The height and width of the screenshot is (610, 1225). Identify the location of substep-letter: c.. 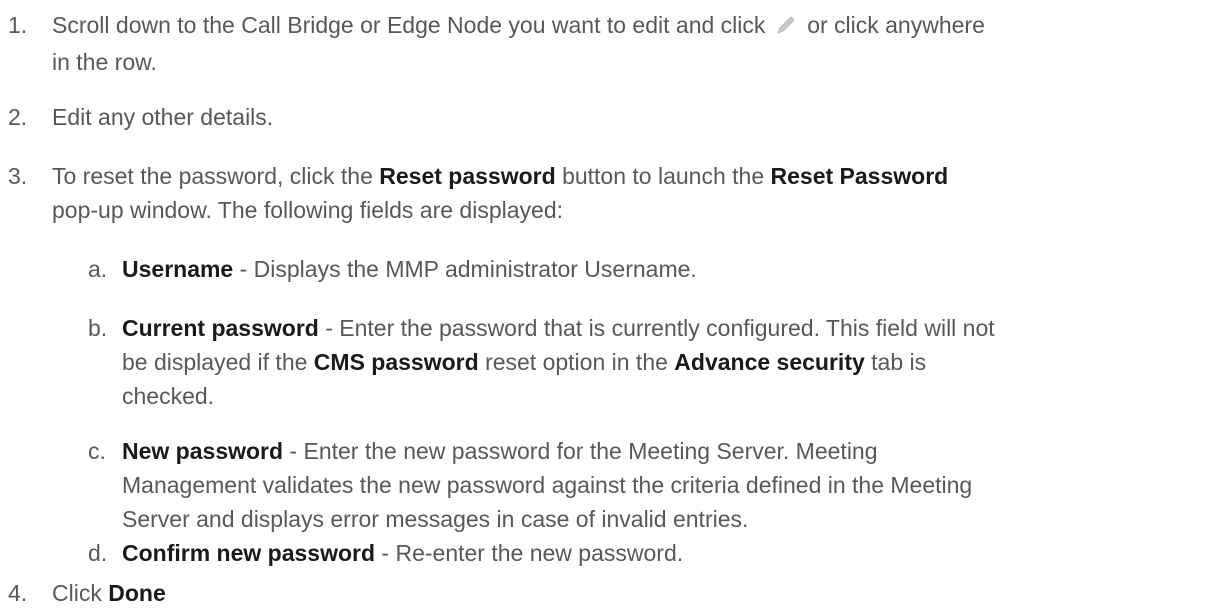
(97, 451).